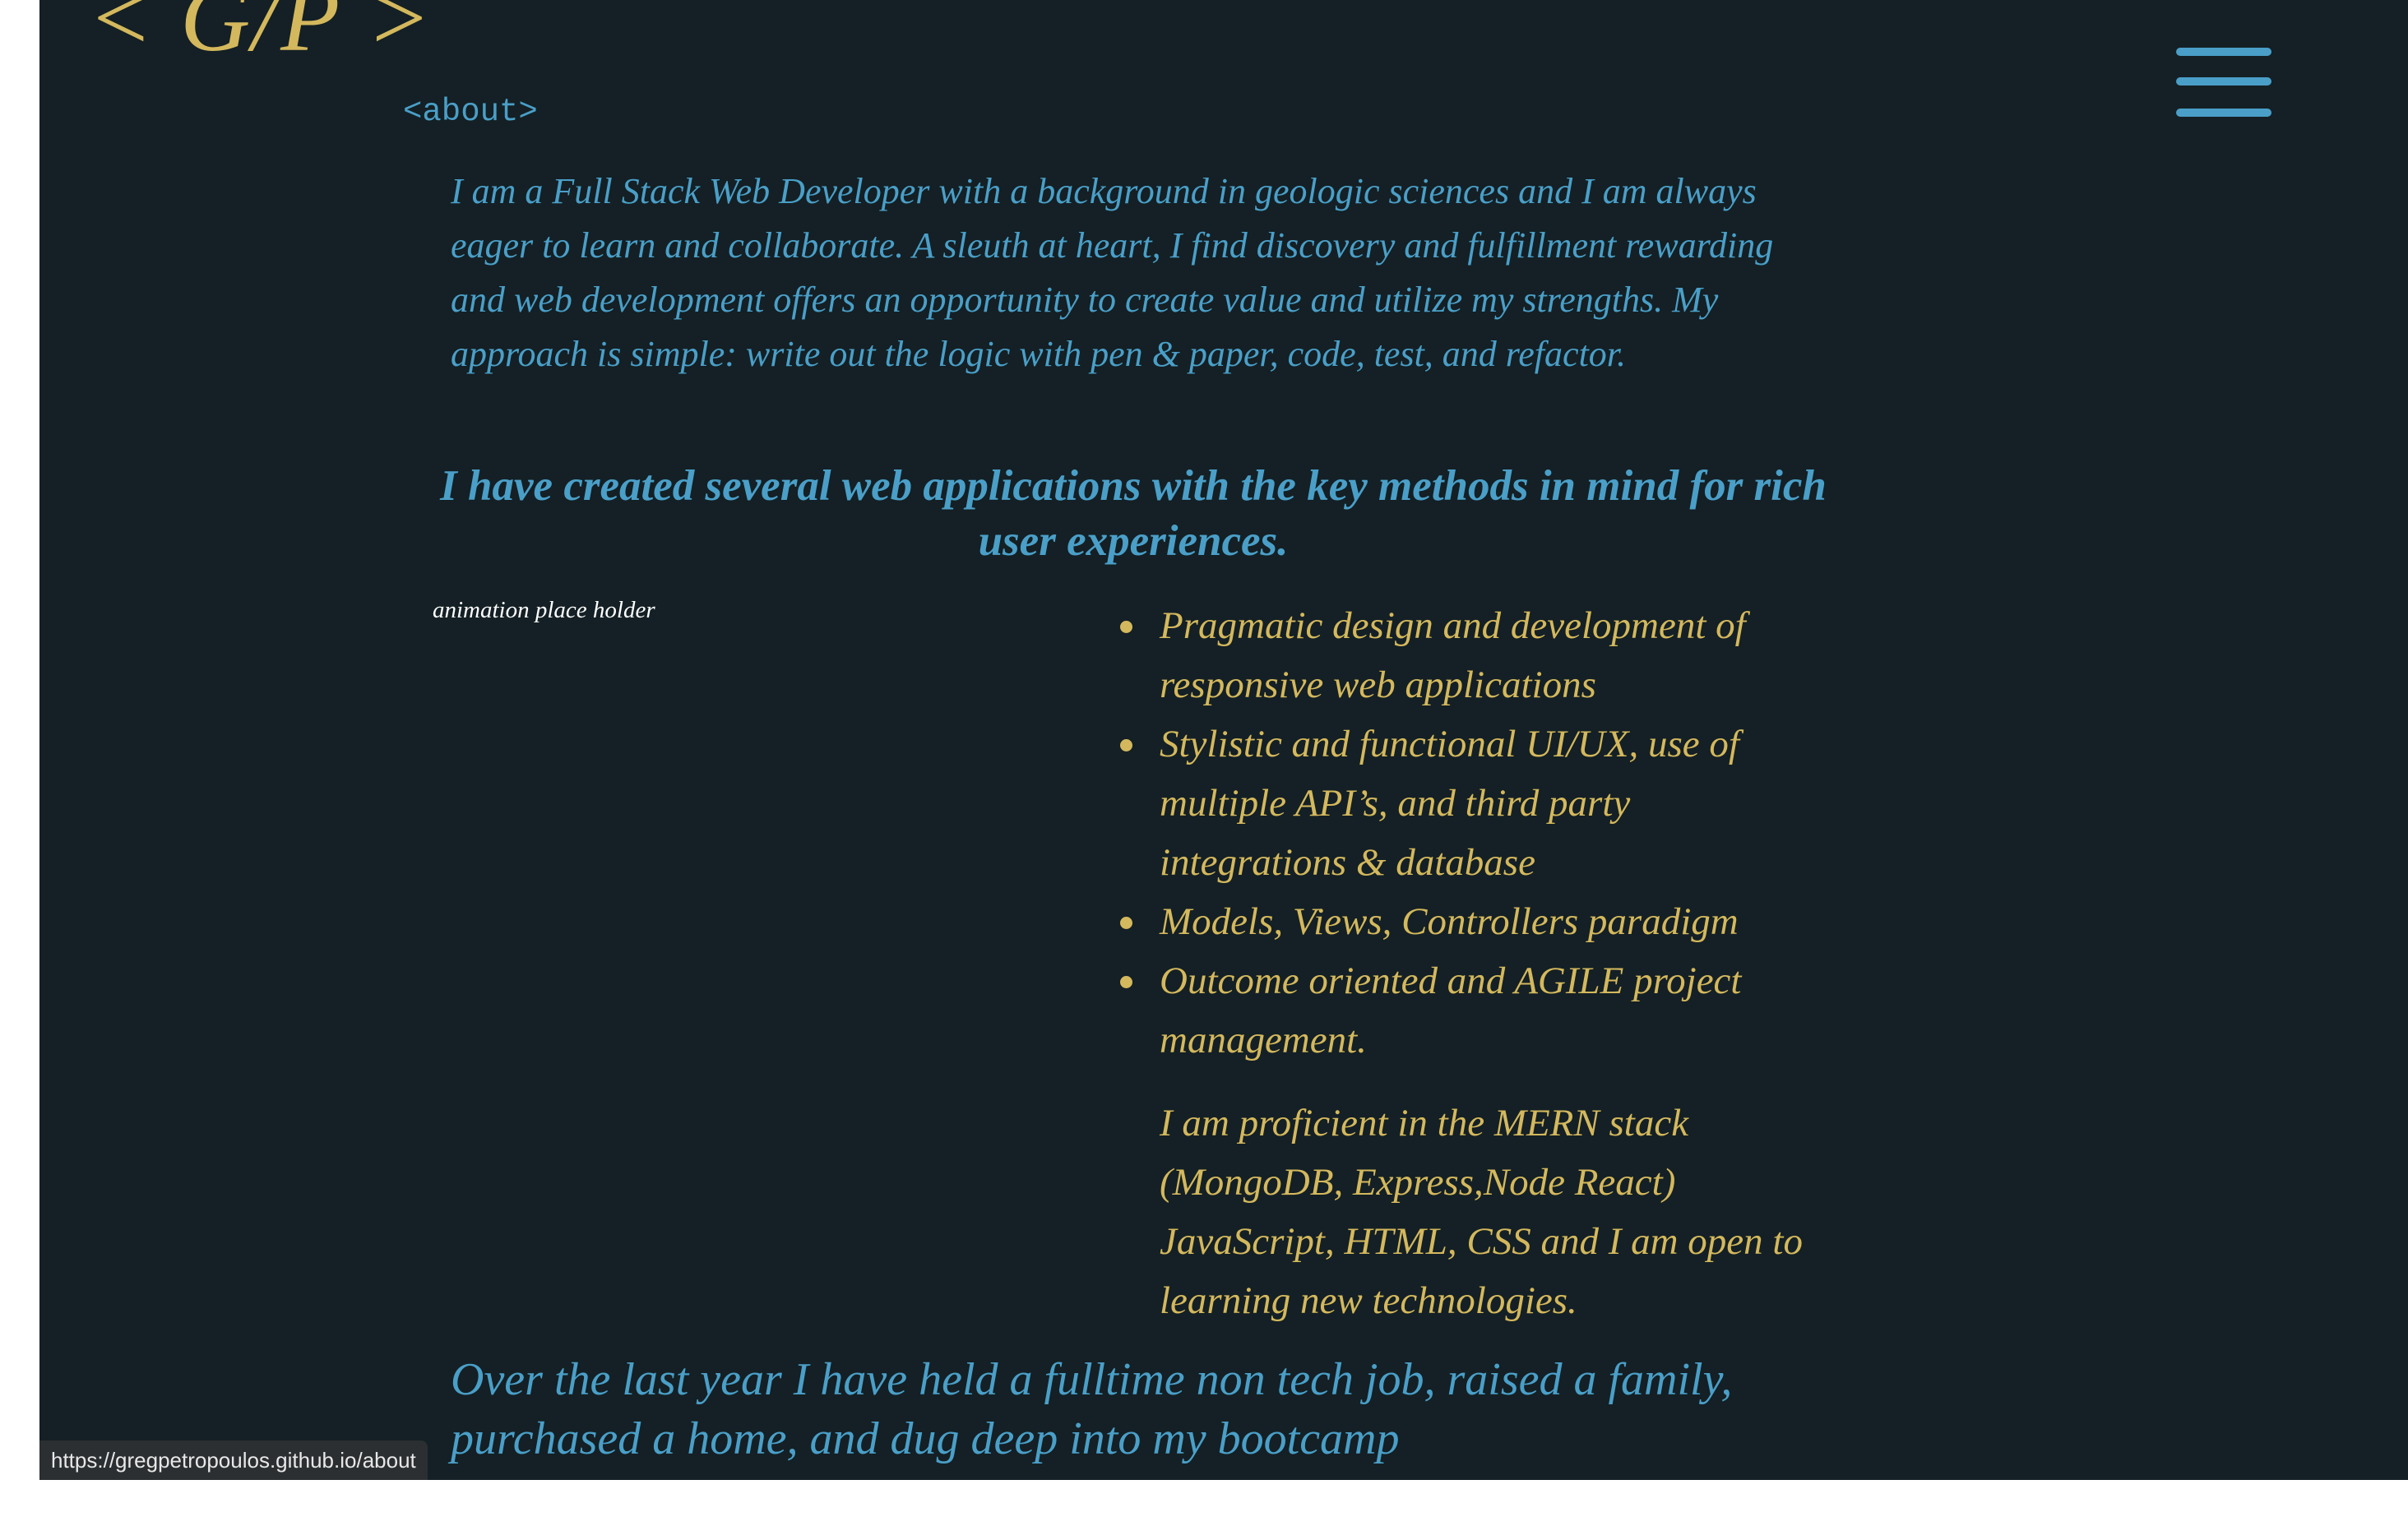 Image resolution: width=2408 pixels, height=1526 pixels. Describe the element at coordinates (234, 1460) in the screenshot. I see `status-bar-url: https://gregpetropoulos.github.io/about` at that location.